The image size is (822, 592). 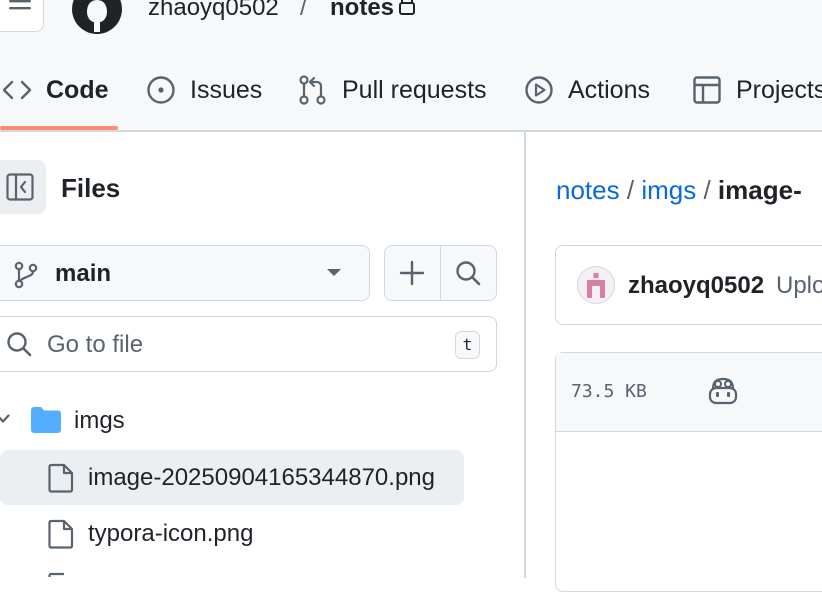 I want to click on tree-file-label: image-20250904165344870.png, so click(x=261, y=478).